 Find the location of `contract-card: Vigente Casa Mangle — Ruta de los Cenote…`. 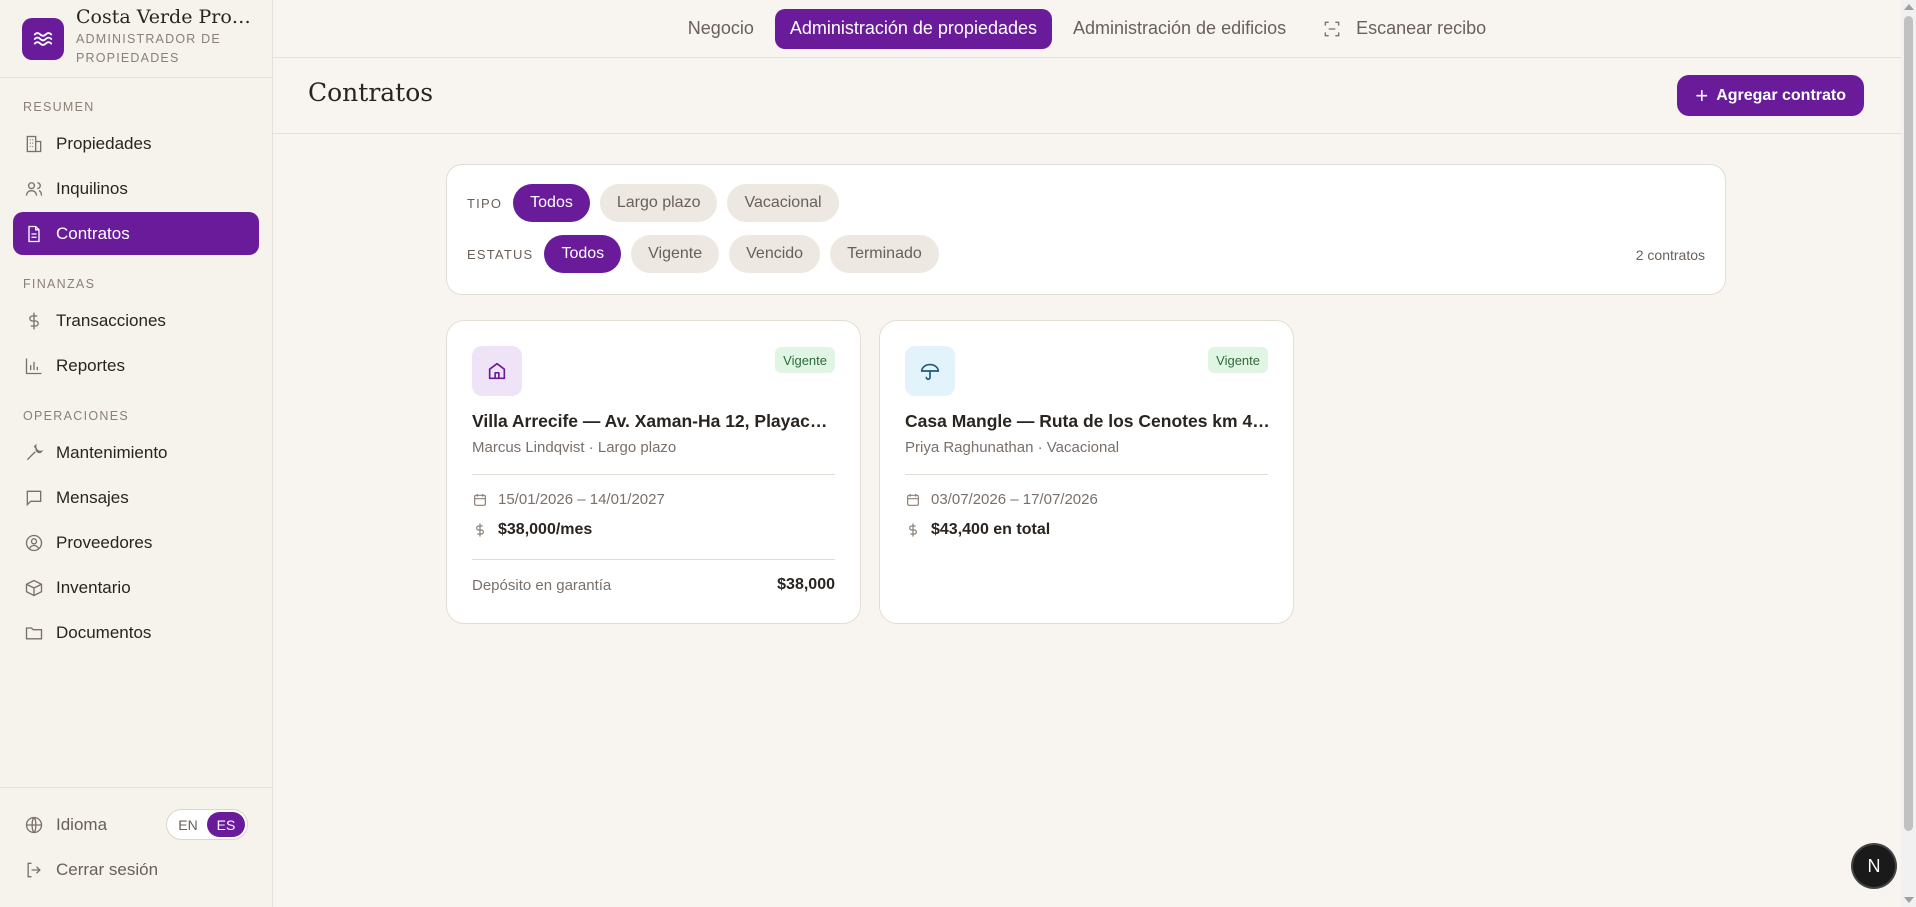

contract-card: Vigente Casa Mangle — Ruta de los Cenote… is located at coordinates (1086, 472).